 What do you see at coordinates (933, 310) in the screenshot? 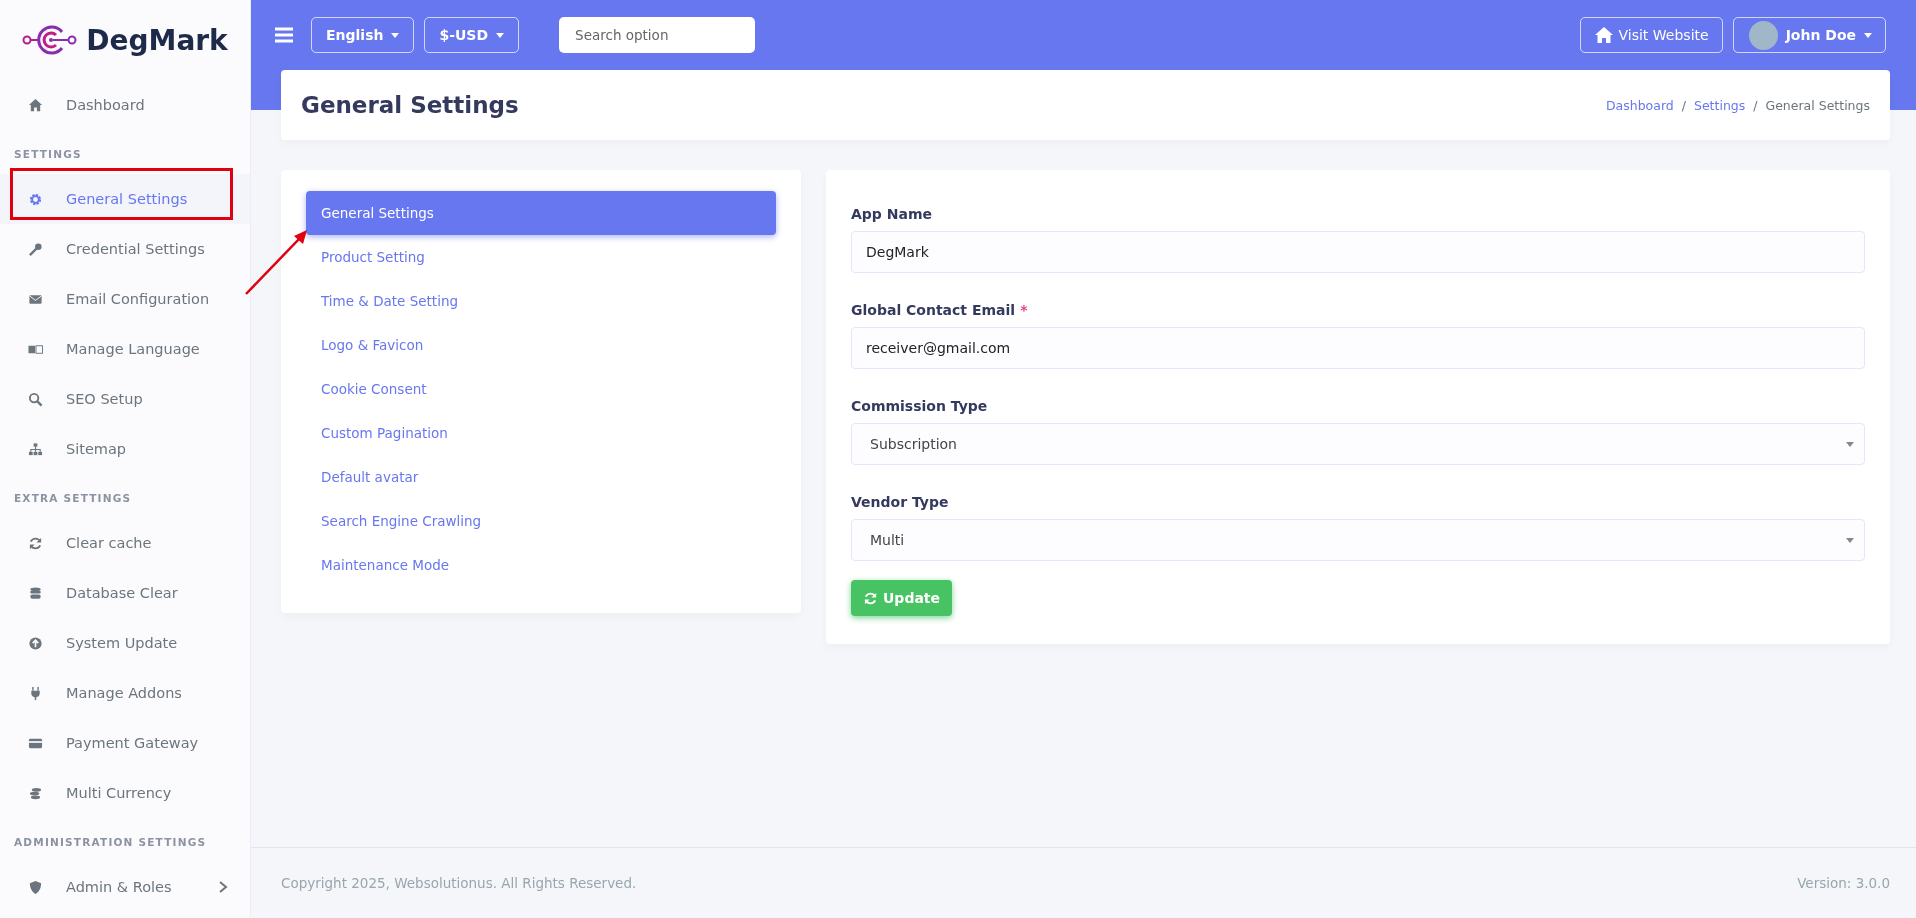
I see `field-label: Global Contact Email` at bounding box center [933, 310].